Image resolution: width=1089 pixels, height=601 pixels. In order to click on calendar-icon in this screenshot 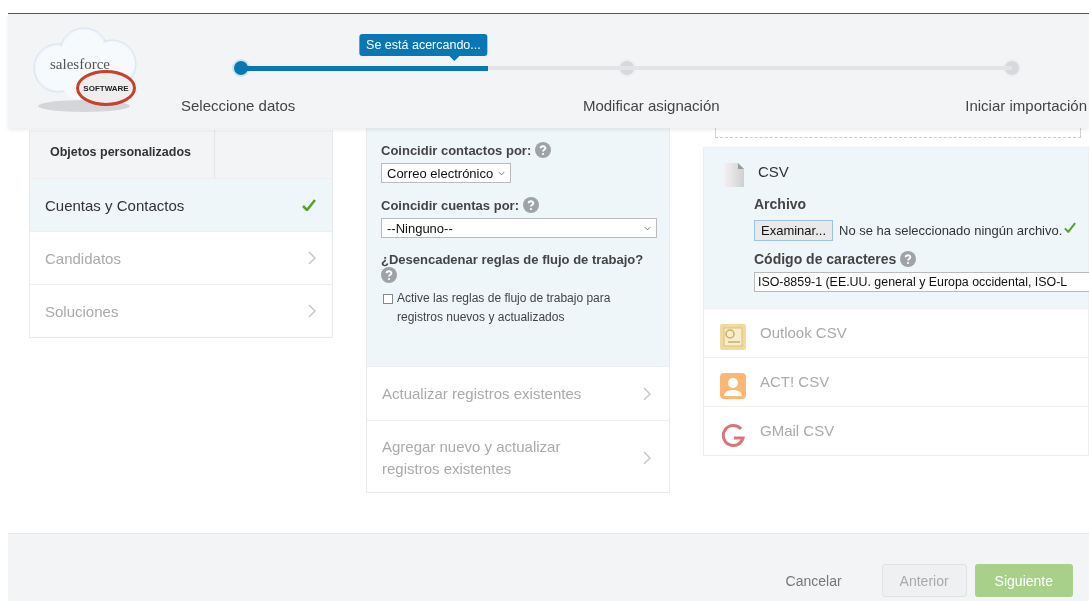, I will do `click(733, 337)`.